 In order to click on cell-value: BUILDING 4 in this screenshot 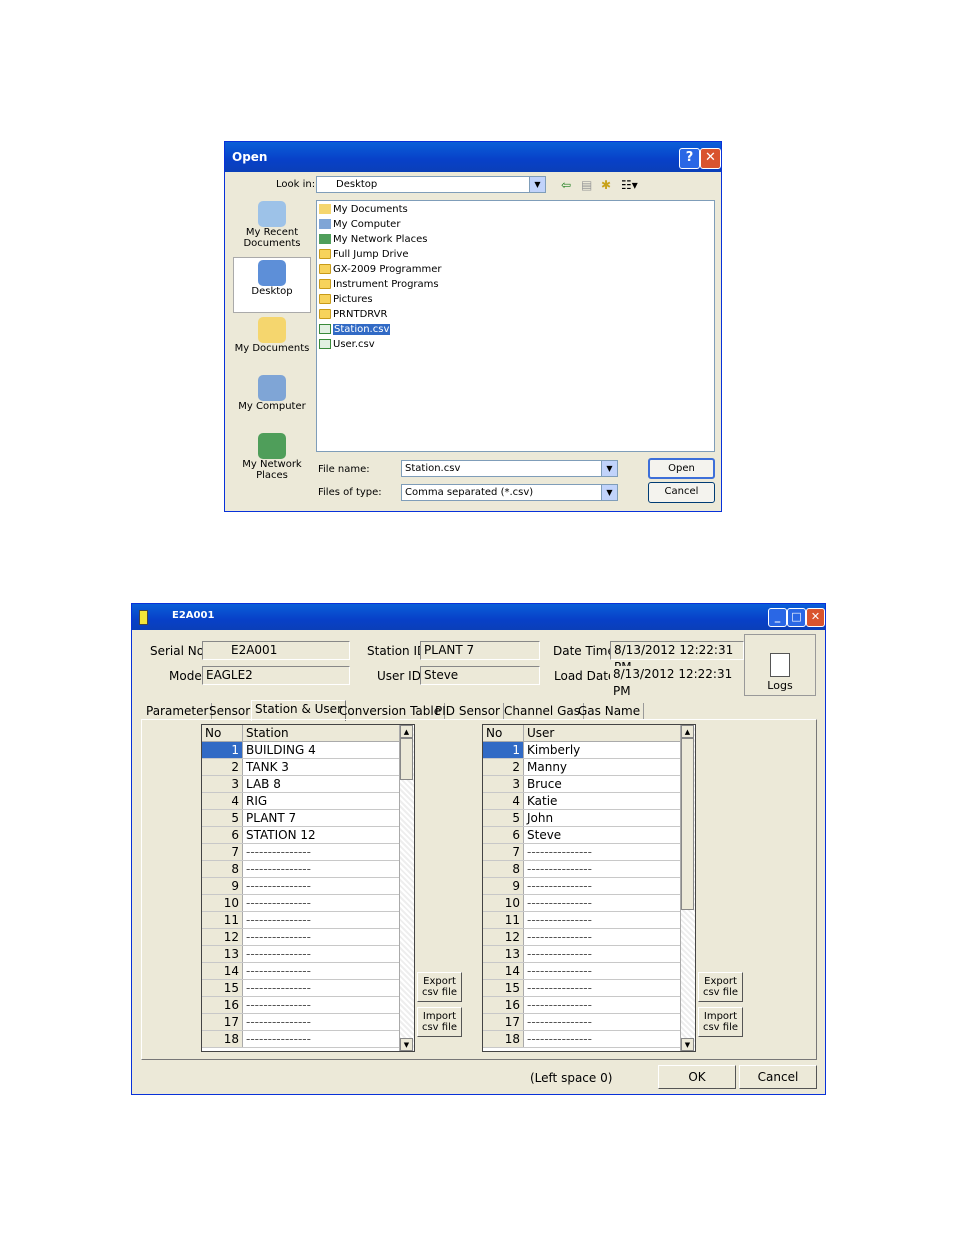, I will do `click(321, 750)`.